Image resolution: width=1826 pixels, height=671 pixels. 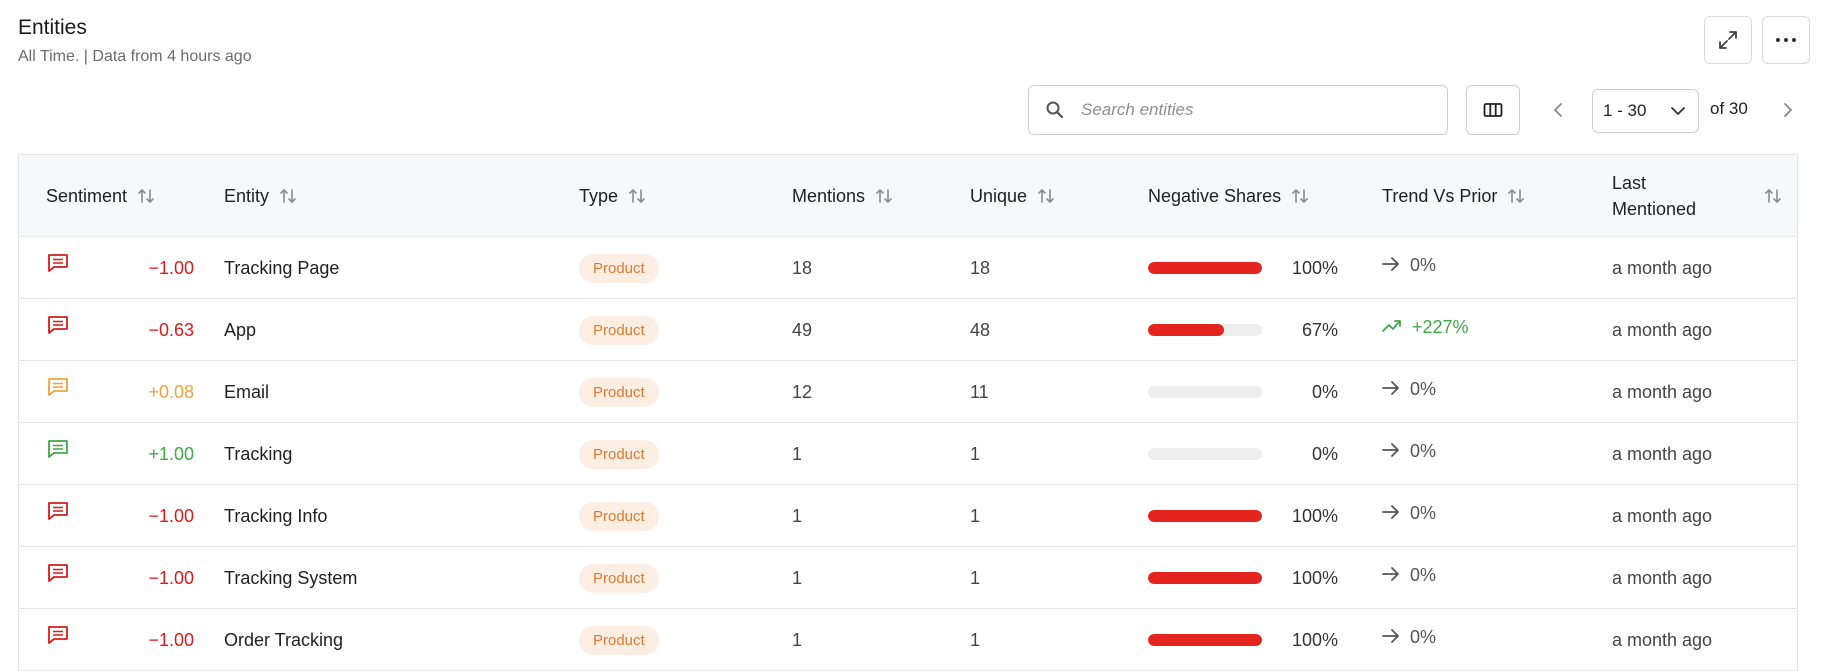 I want to click on entity-name: Order Tracking, so click(x=283, y=640).